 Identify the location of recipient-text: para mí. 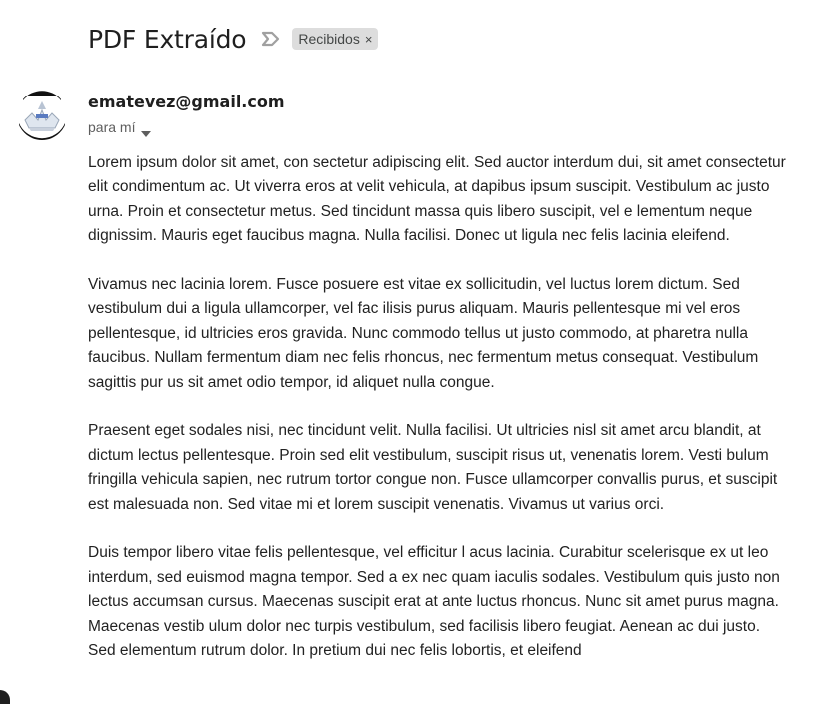
(112, 127).